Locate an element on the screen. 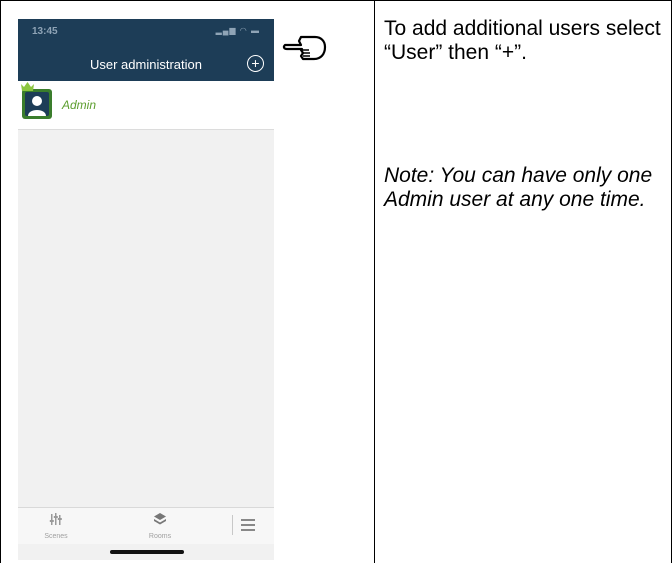 The image size is (672, 563). frame-left-border is located at coordinates (0, 281).